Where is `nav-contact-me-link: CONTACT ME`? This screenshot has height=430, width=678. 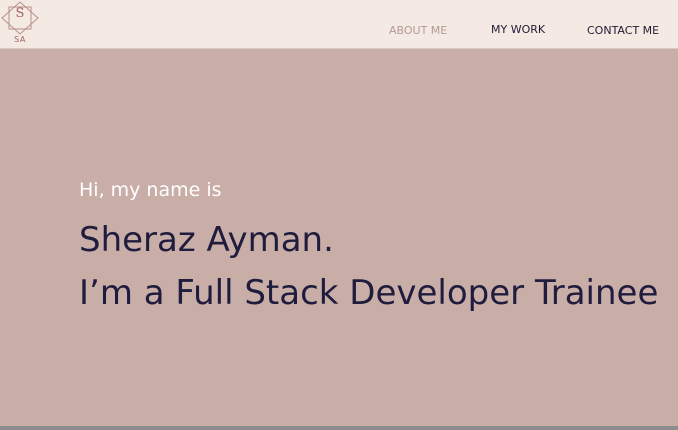
nav-contact-me-link: CONTACT ME is located at coordinates (623, 30).